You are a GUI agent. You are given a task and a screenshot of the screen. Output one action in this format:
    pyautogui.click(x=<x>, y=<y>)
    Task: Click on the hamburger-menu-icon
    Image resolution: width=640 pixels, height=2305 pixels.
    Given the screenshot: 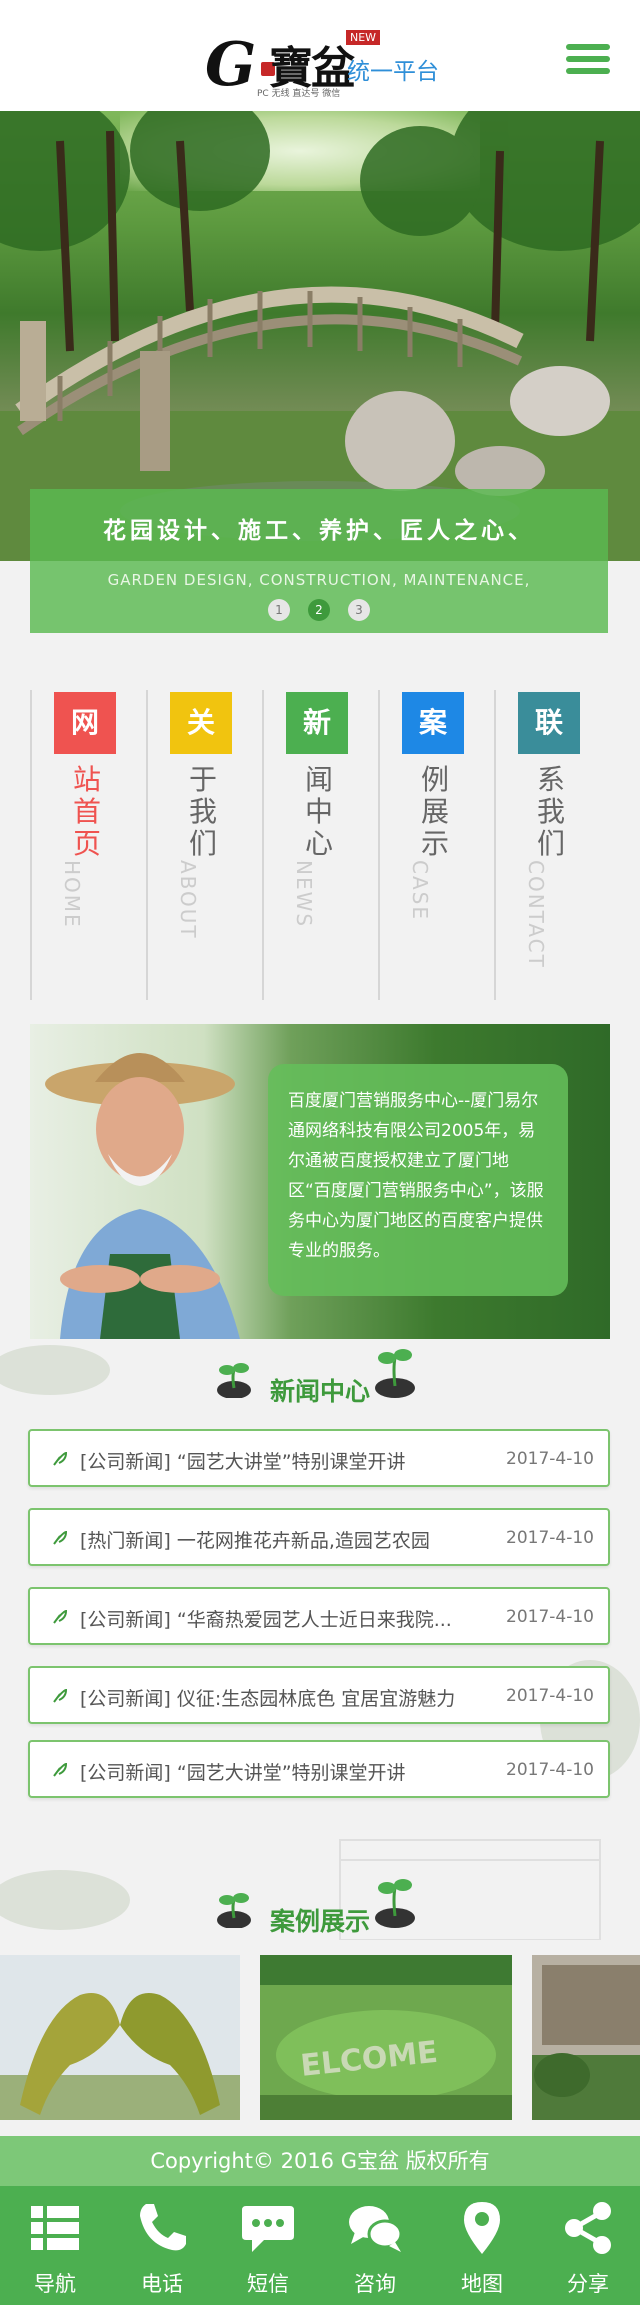 What is the action you would take?
    pyautogui.click(x=588, y=61)
    